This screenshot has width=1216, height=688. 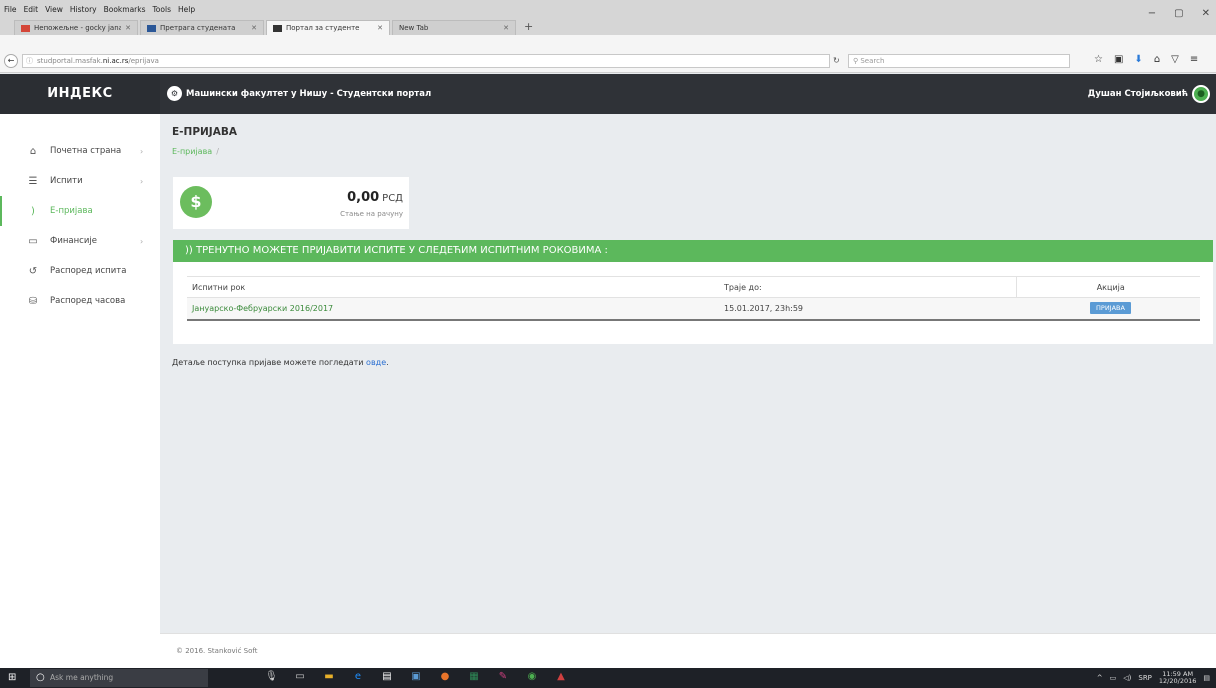 What do you see at coordinates (453, 287) in the screenshot?
I see `column-header-period: Испитни рок` at bounding box center [453, 287].